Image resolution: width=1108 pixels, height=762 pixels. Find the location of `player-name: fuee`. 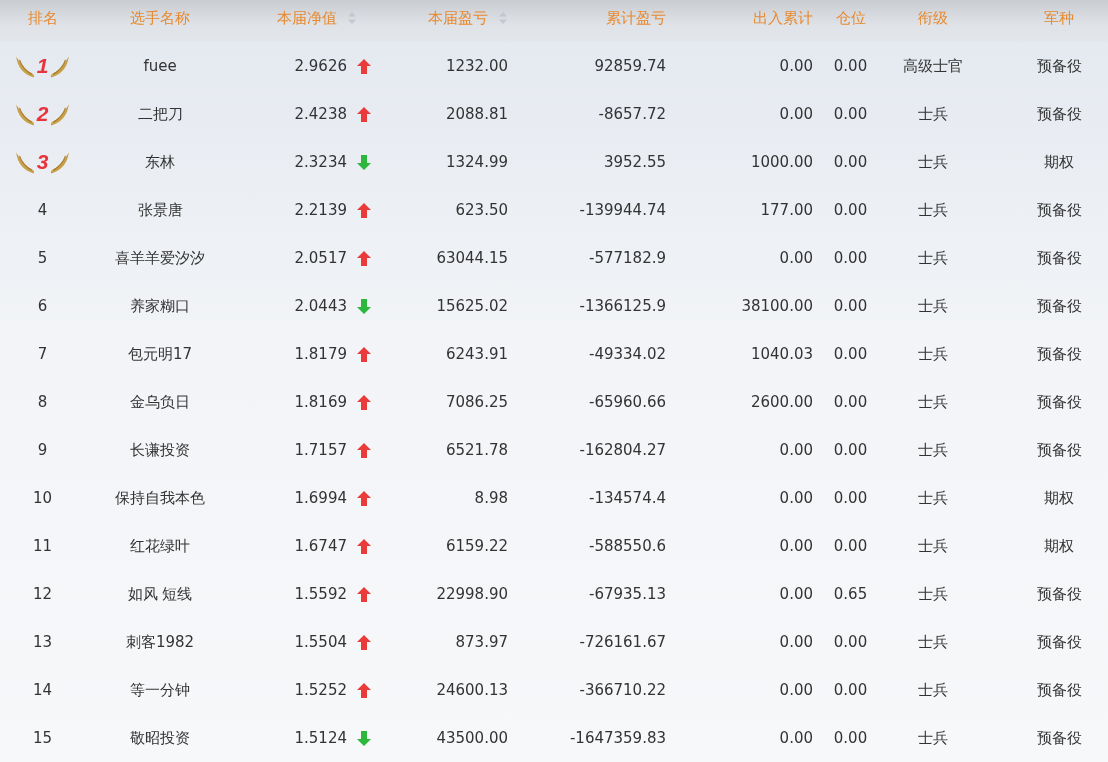

player-name: fuee is located at coordinates (160, 66).